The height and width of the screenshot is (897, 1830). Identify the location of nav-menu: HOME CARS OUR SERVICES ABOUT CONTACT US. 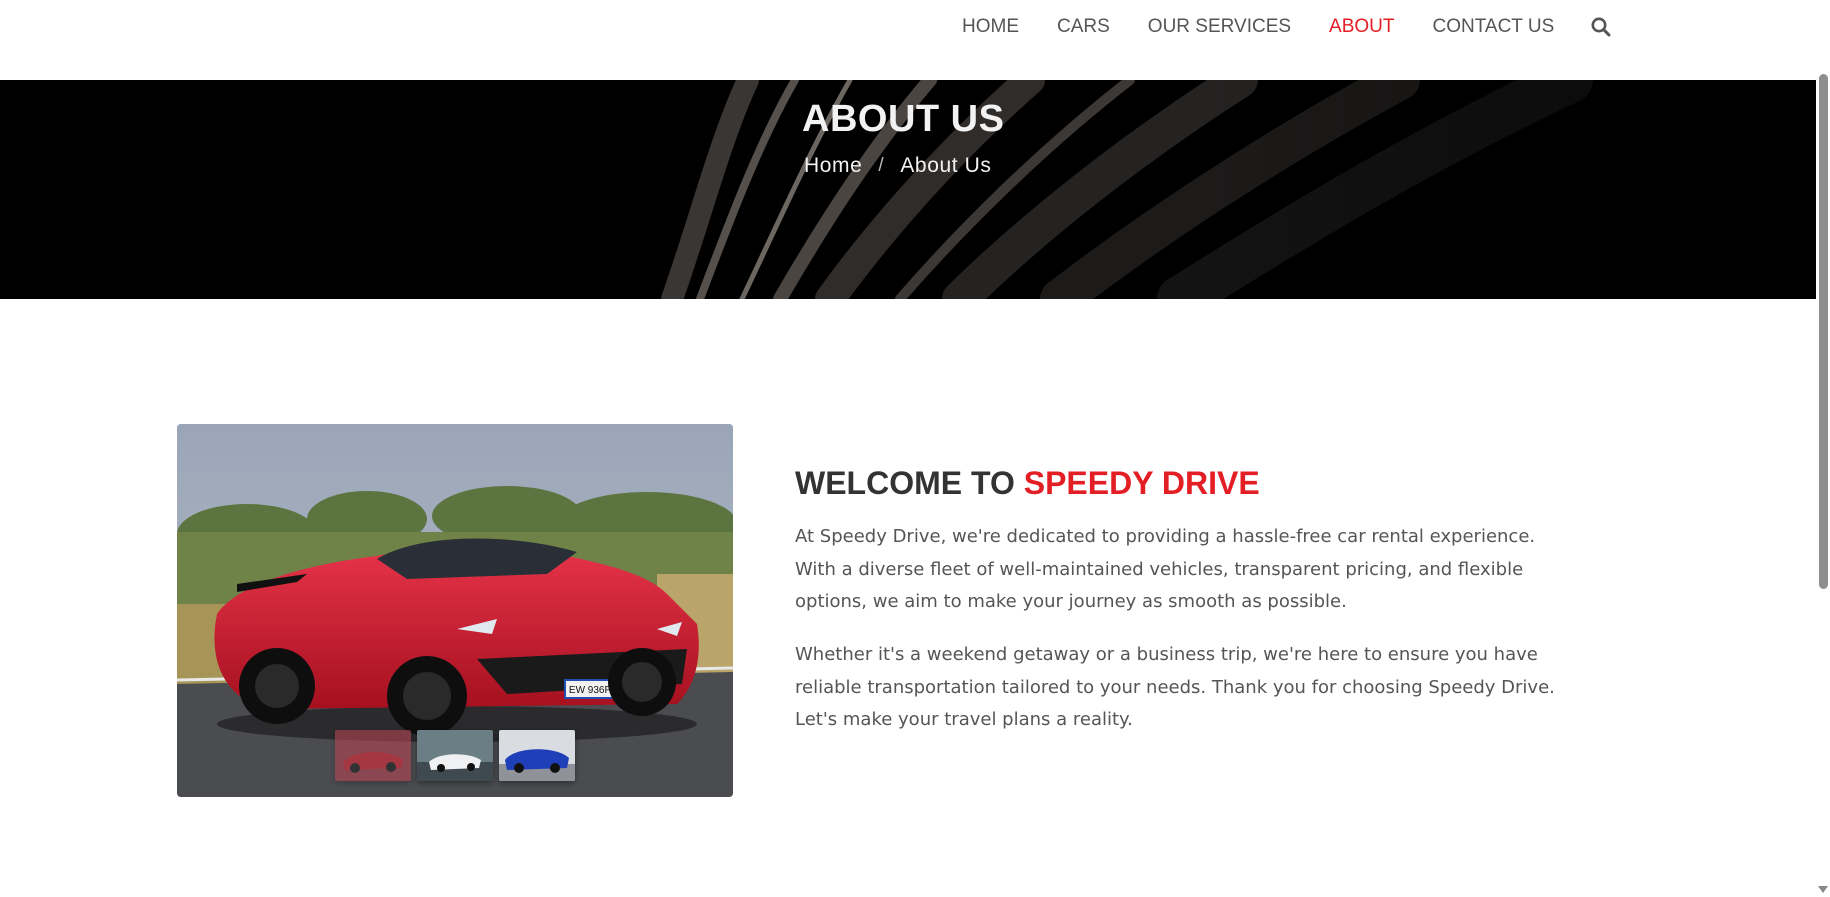
(1287, 27).